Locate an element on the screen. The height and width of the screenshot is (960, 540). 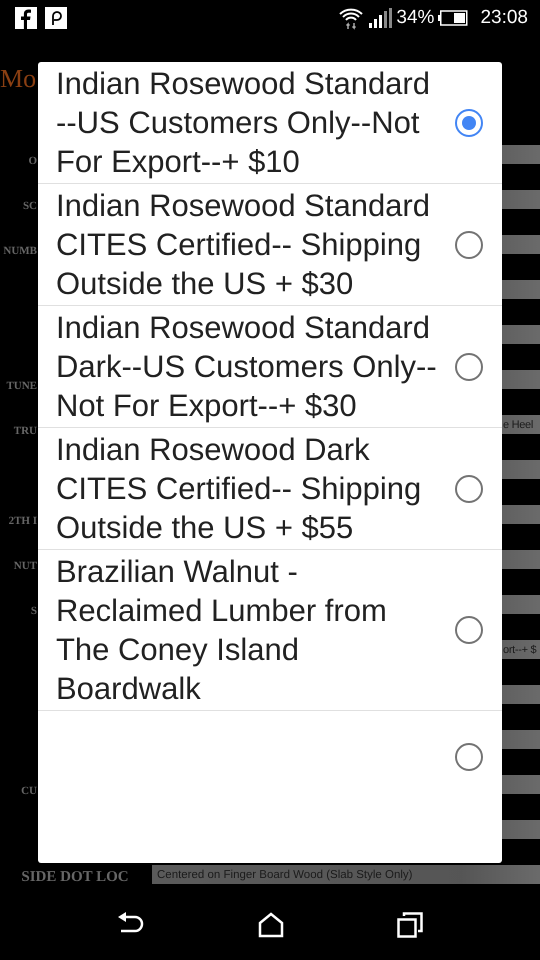
battery-percentage: 34% is located at coordinates (415, 18).